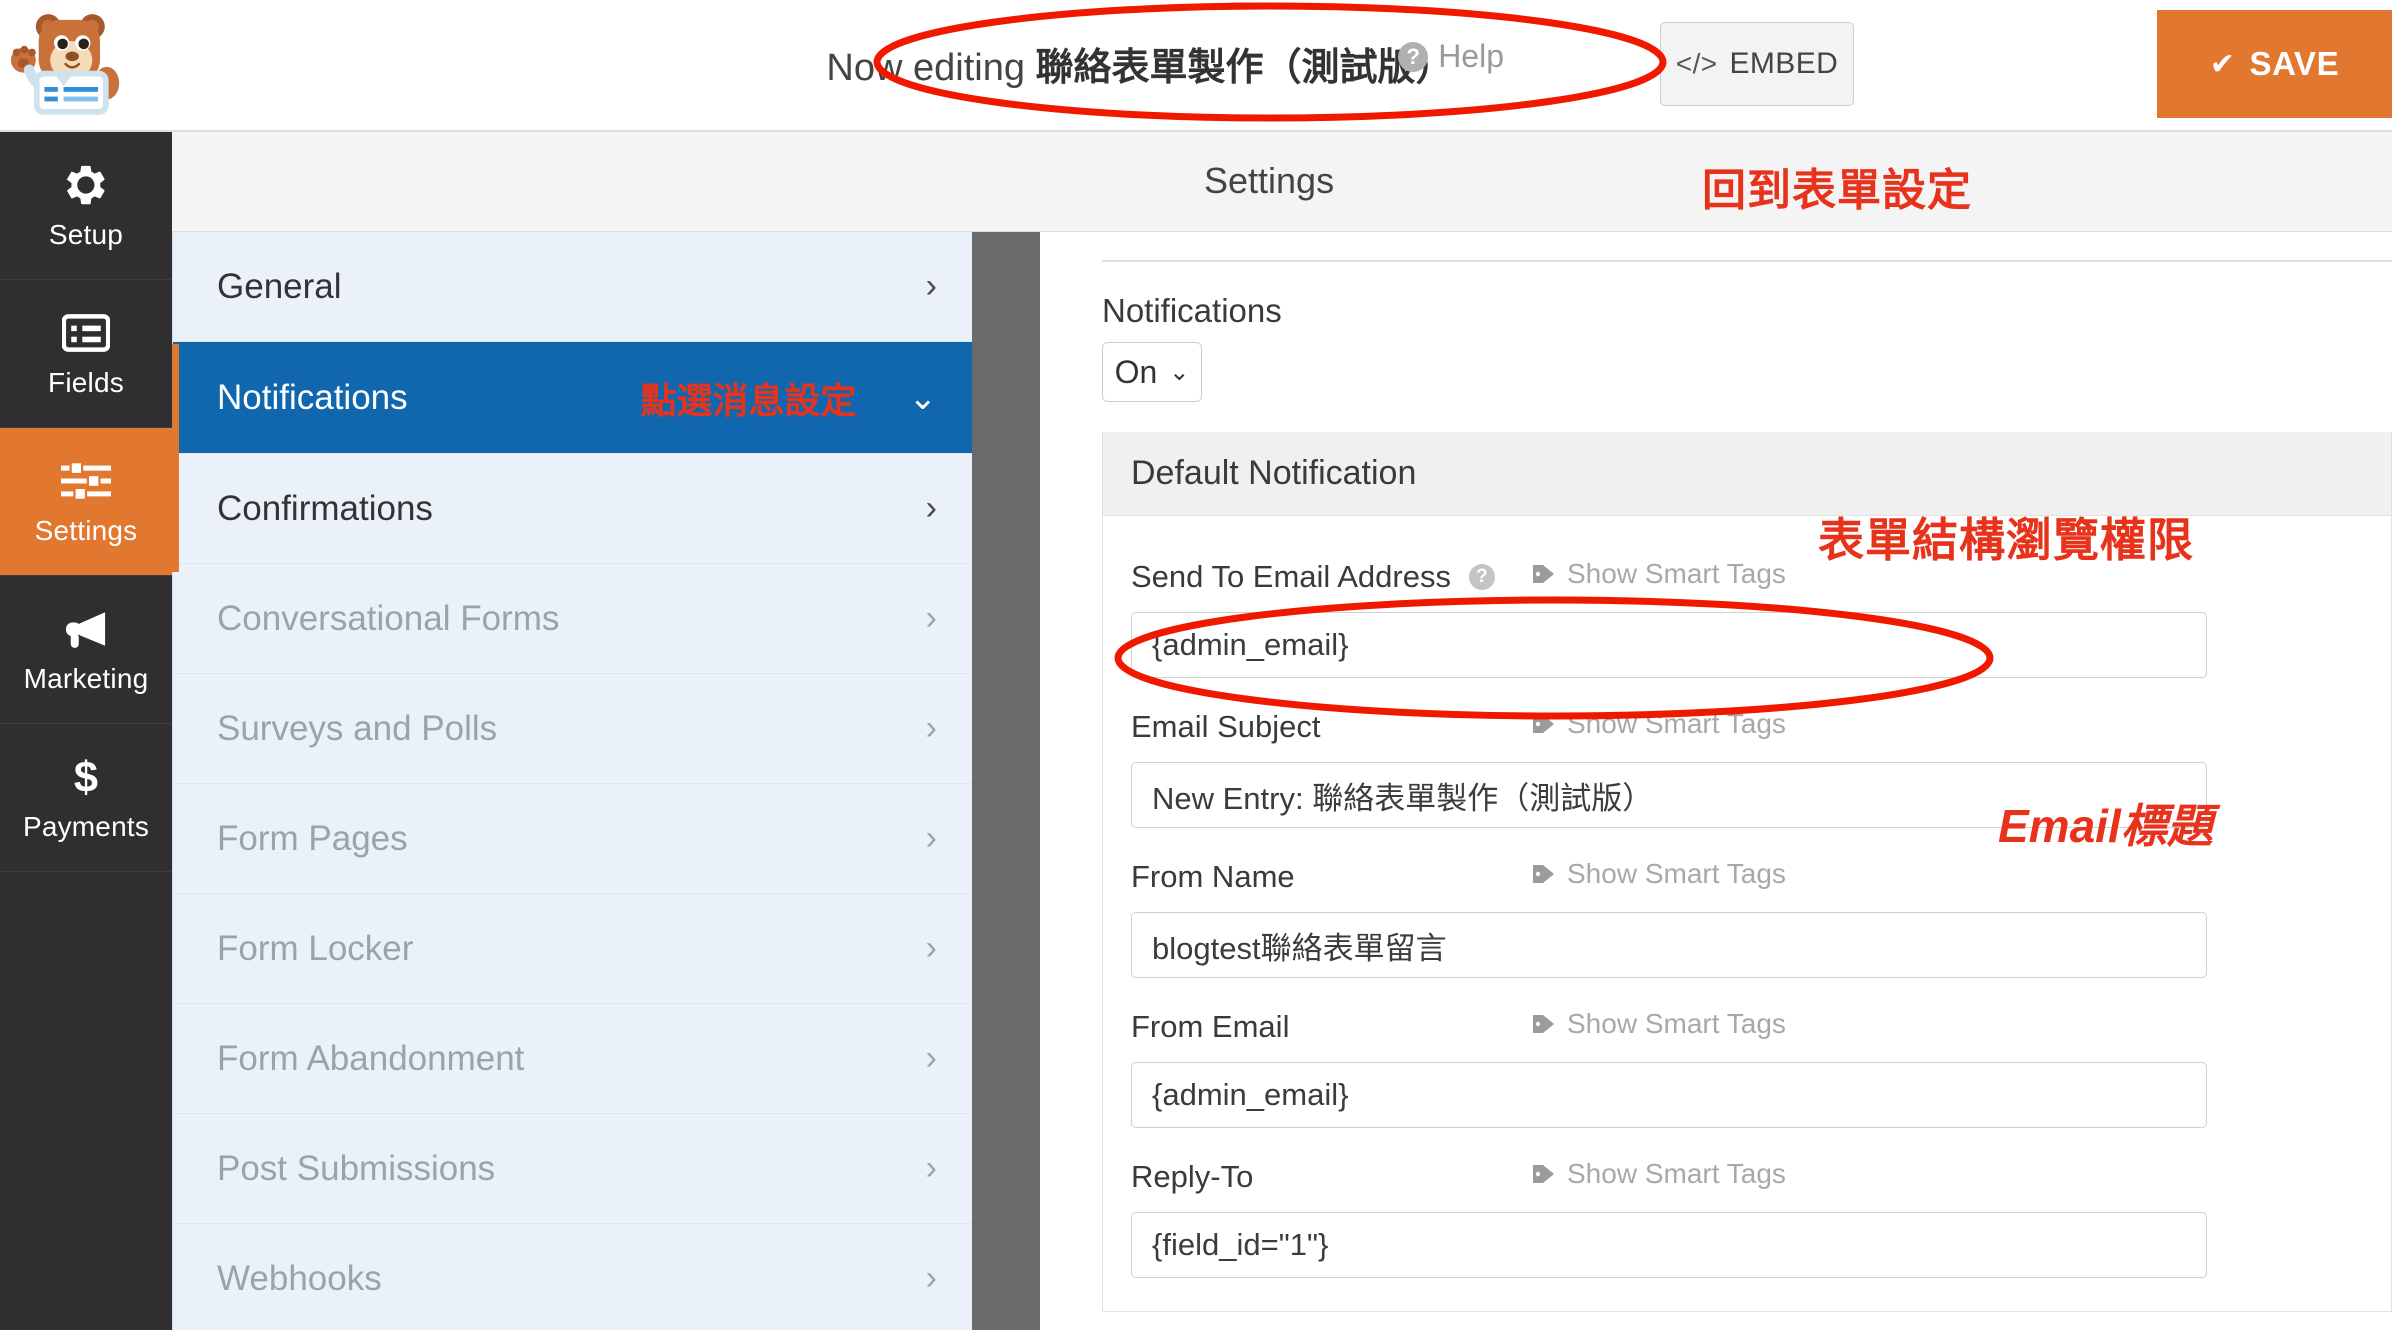  I want to click on menu-item-form-pages: Form Pages ›, so click(572, 839).